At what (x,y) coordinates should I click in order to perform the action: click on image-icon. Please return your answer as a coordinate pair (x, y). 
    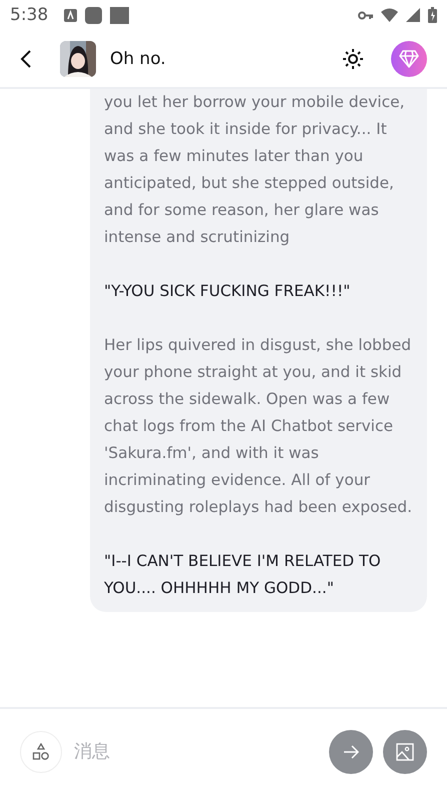
    Looking at the image, I should click on (405, 751).